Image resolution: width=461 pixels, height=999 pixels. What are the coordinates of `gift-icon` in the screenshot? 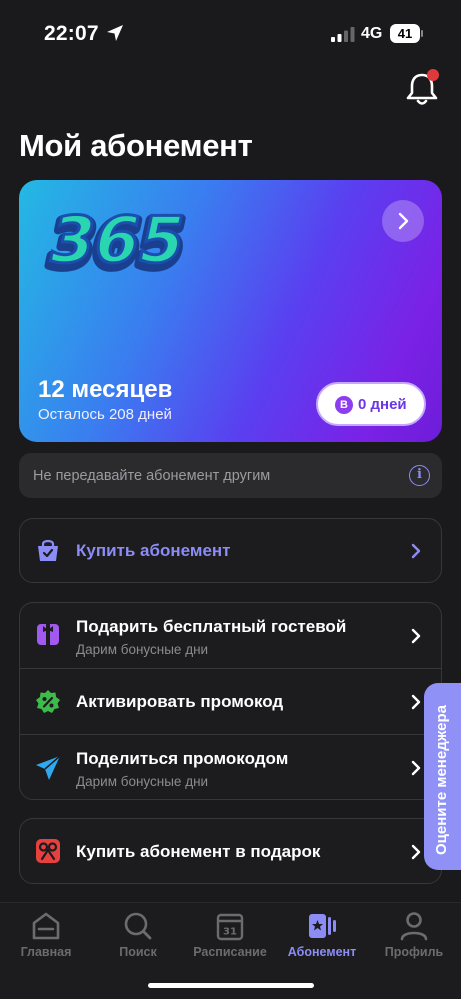 It's located at (48, 634).